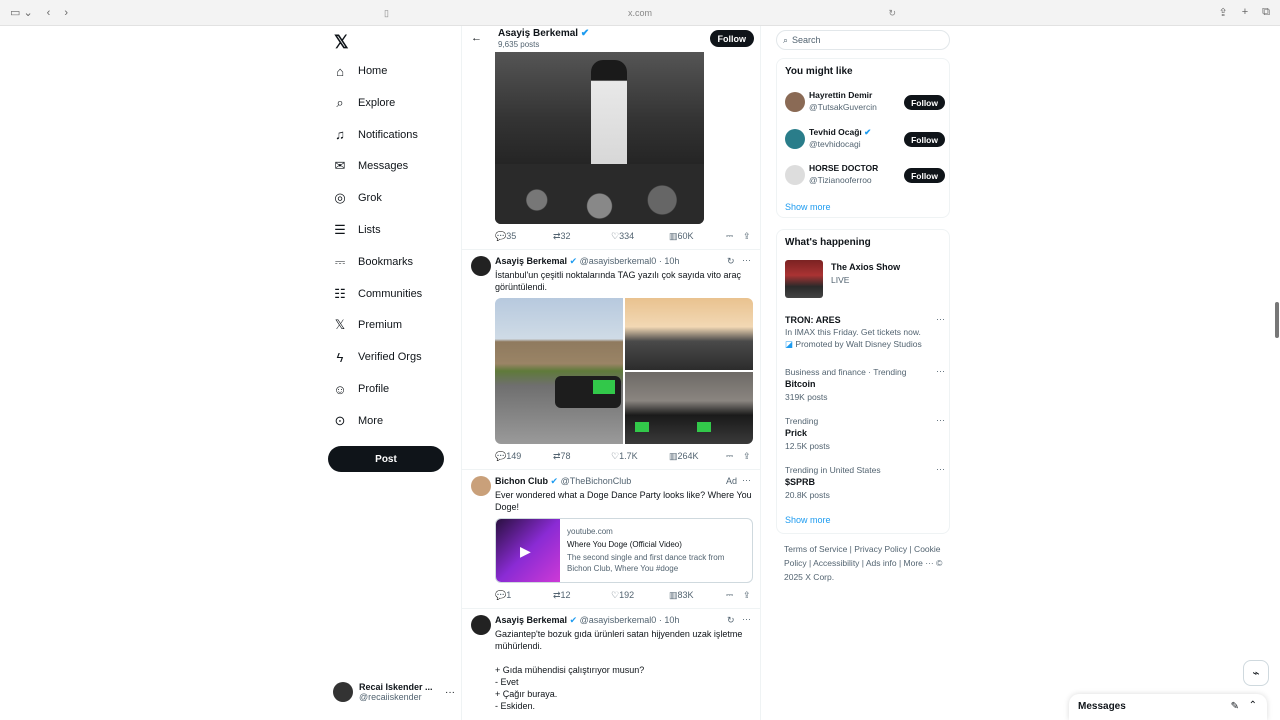  I want to click on nav-item-verified-orgs: ϟ Verified Orgs, so click(377, 357).